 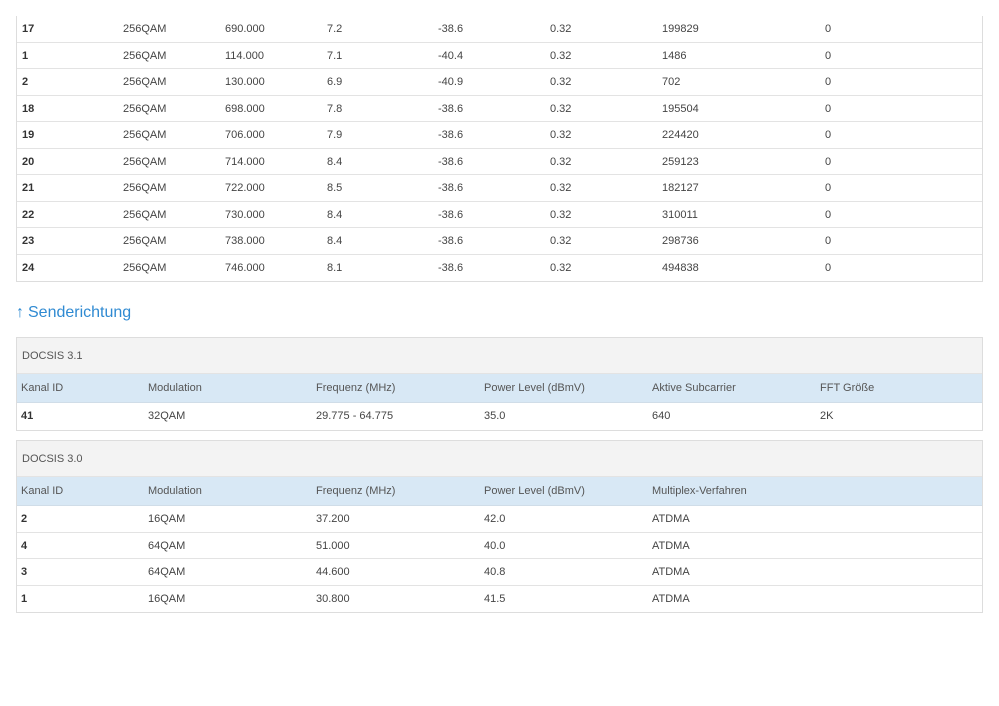 I want to click on table-cell: 310011, so click(x=680, y=214).